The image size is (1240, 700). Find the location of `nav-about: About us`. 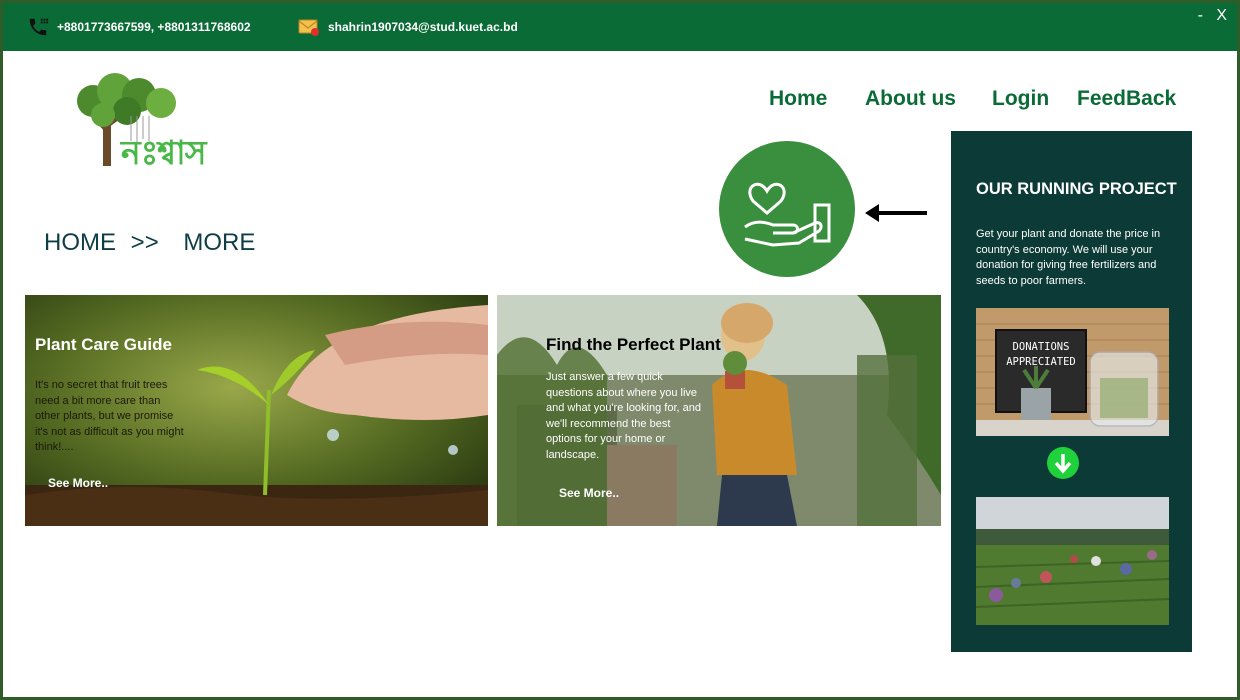

nav-about: About us is located at coordinates (910, 99).